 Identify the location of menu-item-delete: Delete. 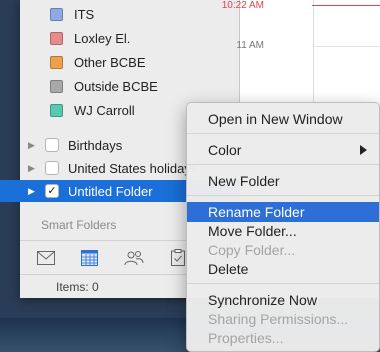
(283, 269).